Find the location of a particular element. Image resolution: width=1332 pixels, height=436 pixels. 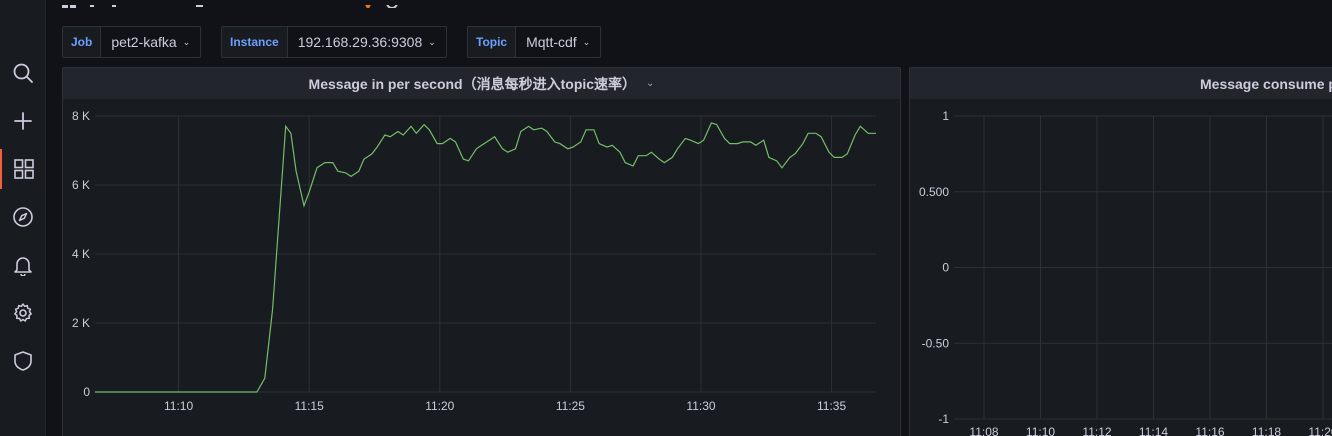

search-nav-button is located at coordinates (23, 73).